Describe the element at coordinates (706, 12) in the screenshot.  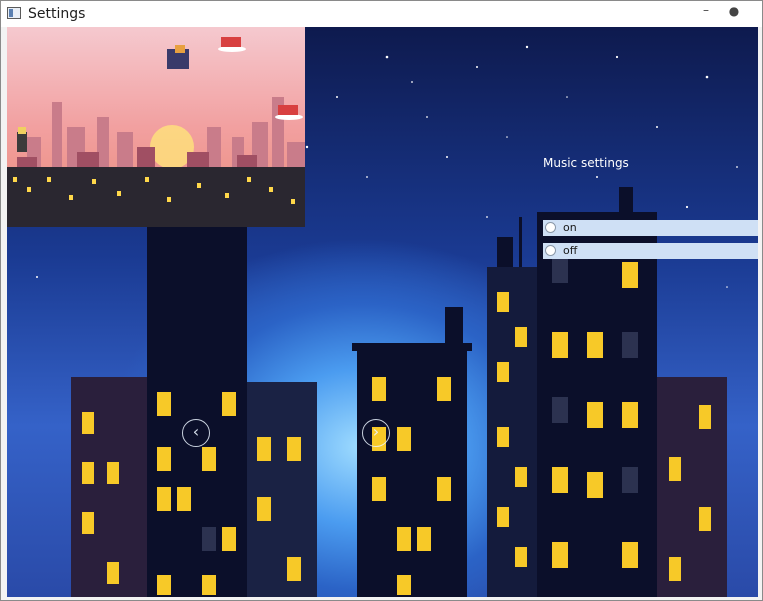
I see `minimize-button: –` at that location.